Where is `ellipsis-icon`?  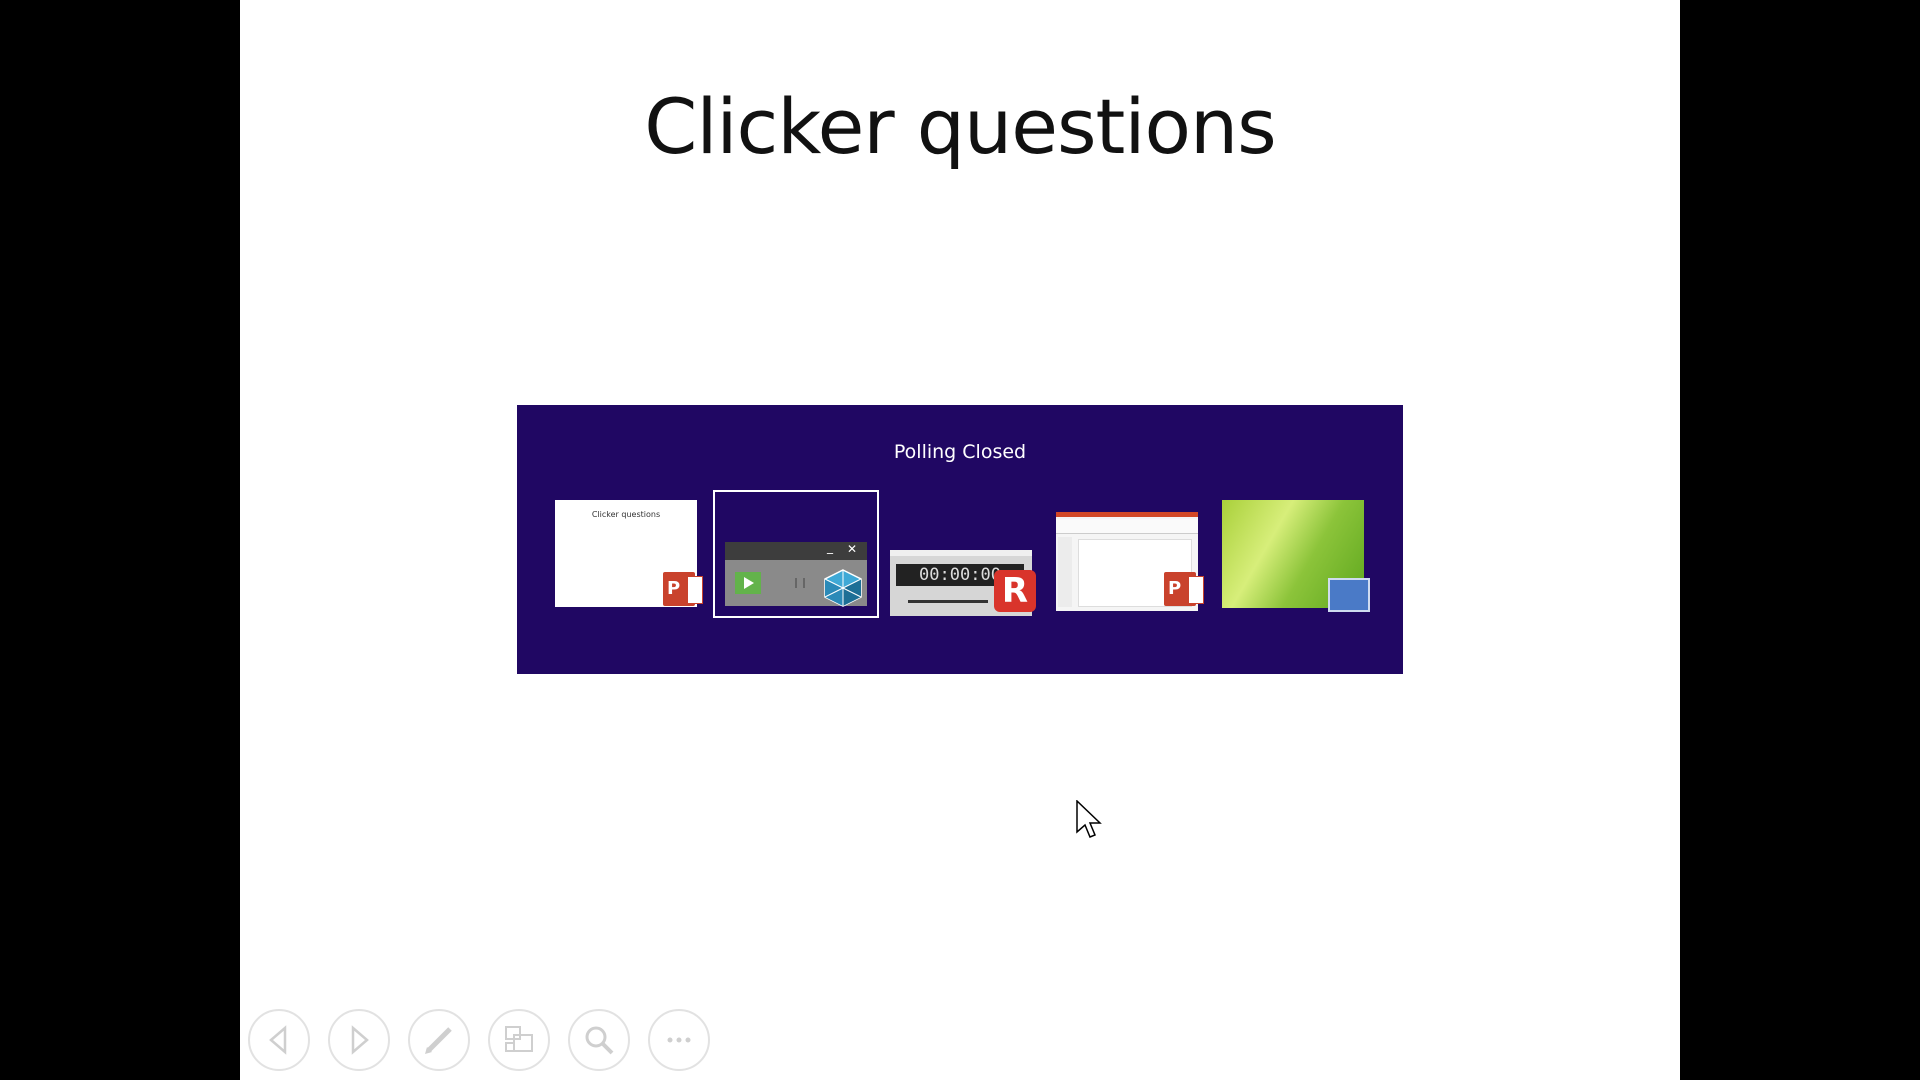 ellipsis-icon is located at coordinates (679, 1040).